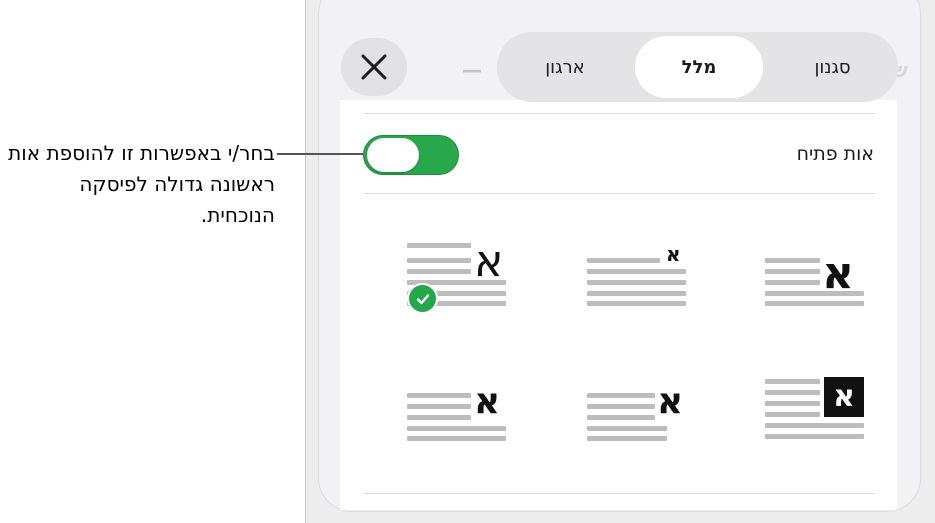 This screenshot has width=935, height=523. Describe the element at coordinates (320, 154) in the screenshot. I see `callout-leader-line` at that location.